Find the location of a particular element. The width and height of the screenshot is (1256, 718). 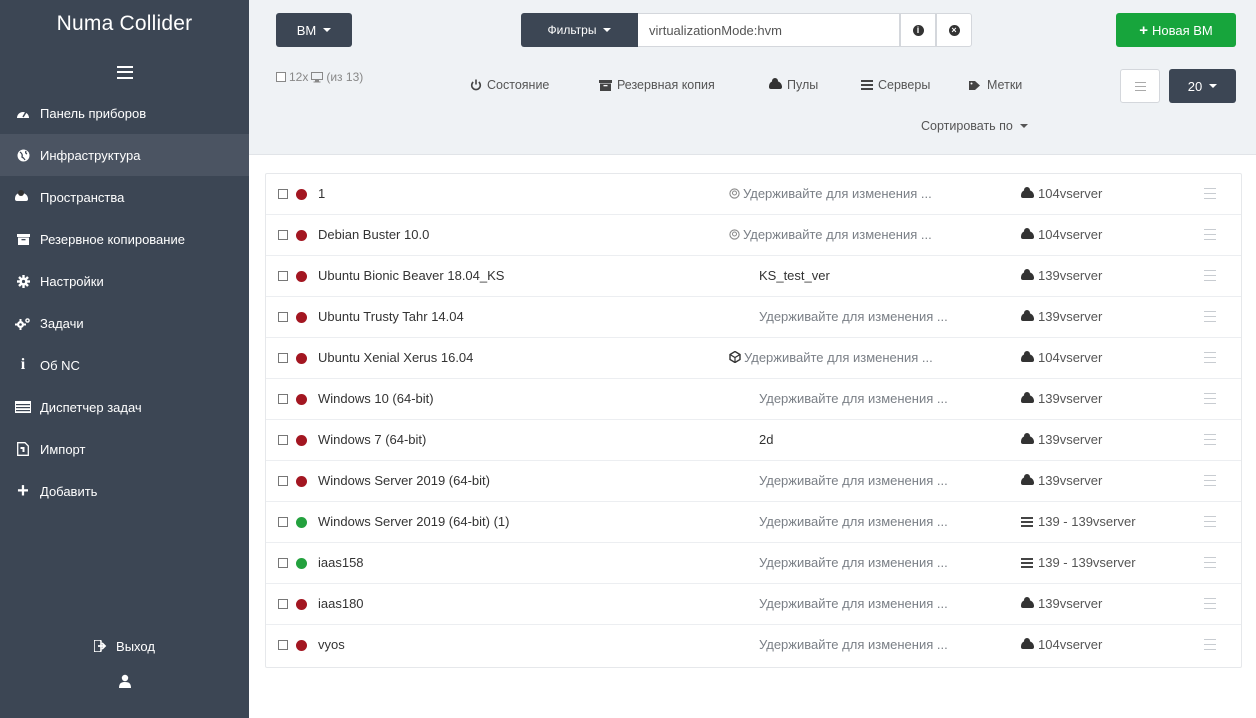

clear-filter-button: × is located at coordinates (954, 30).